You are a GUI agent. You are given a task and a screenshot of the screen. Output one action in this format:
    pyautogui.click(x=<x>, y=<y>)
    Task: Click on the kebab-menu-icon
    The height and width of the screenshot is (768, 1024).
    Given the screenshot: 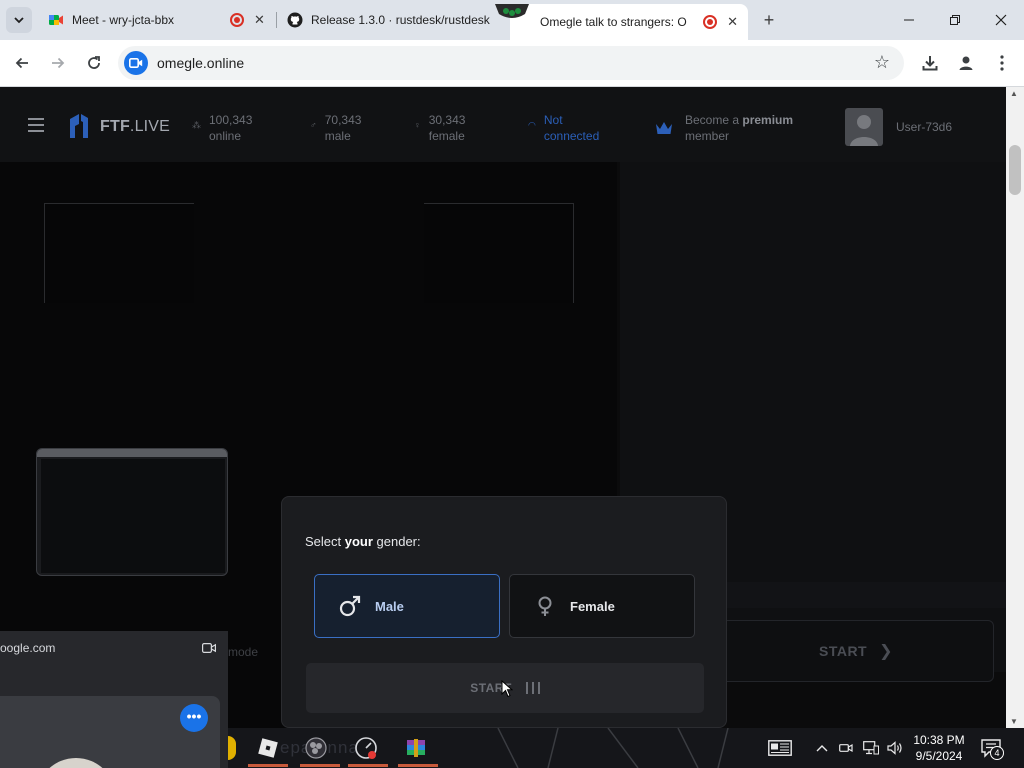 What is the action you would take?
    pyautogui.click(x=1002, y=63)
    